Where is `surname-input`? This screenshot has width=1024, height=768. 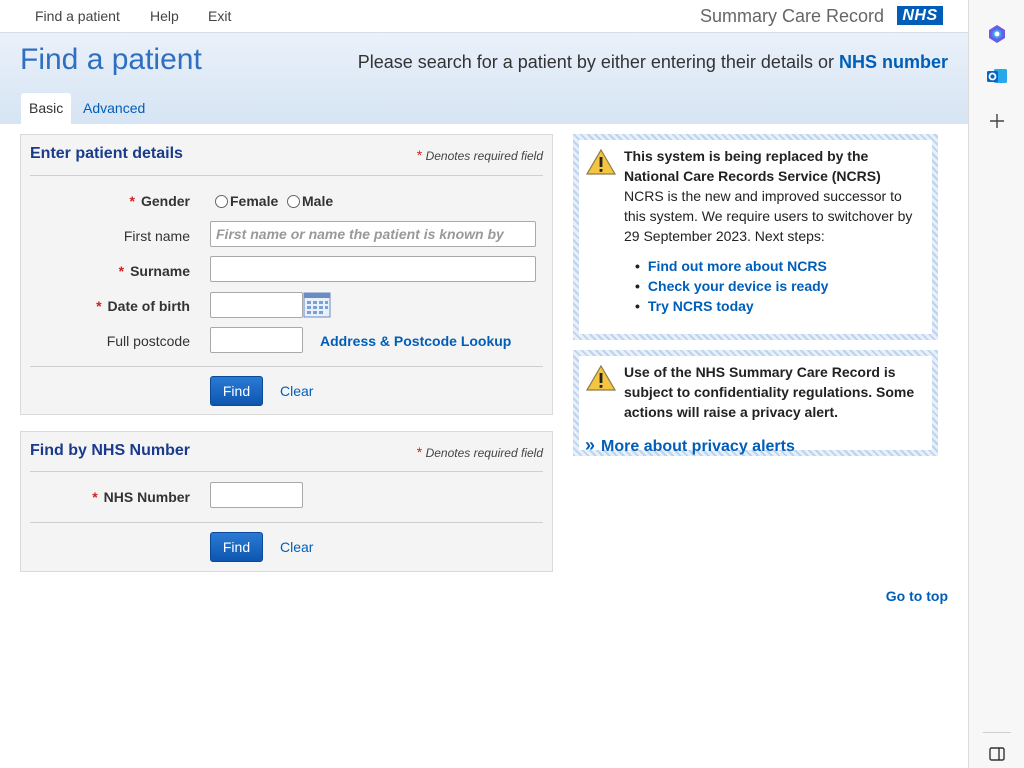 surname-input is located at coordinates (373, 269).